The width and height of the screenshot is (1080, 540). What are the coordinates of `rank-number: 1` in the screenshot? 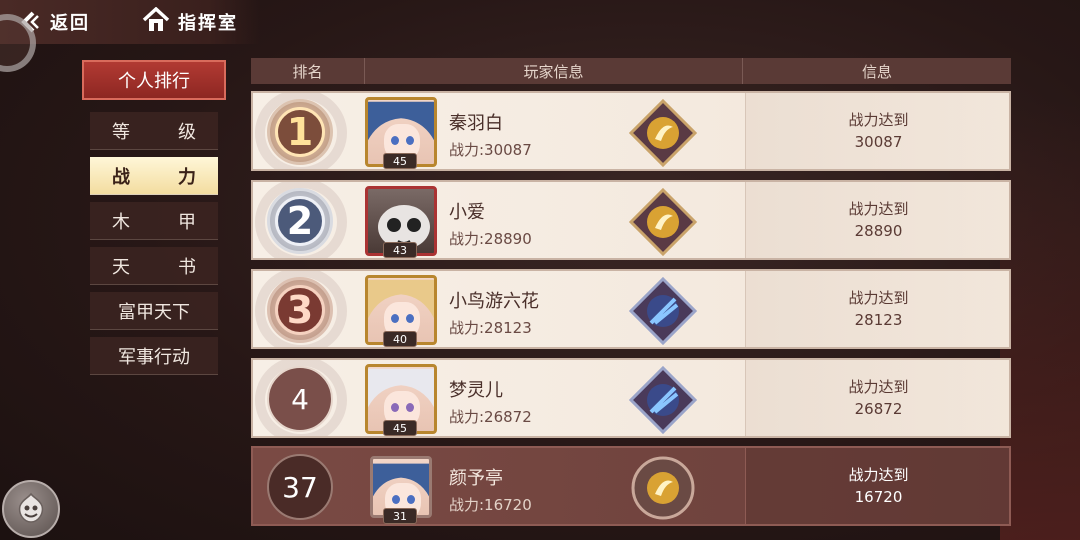 It's located at (300, 132).